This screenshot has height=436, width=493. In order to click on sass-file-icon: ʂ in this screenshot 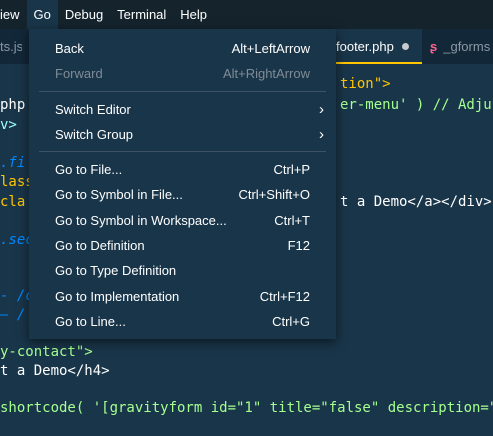, I will do `click(434, 46)`.